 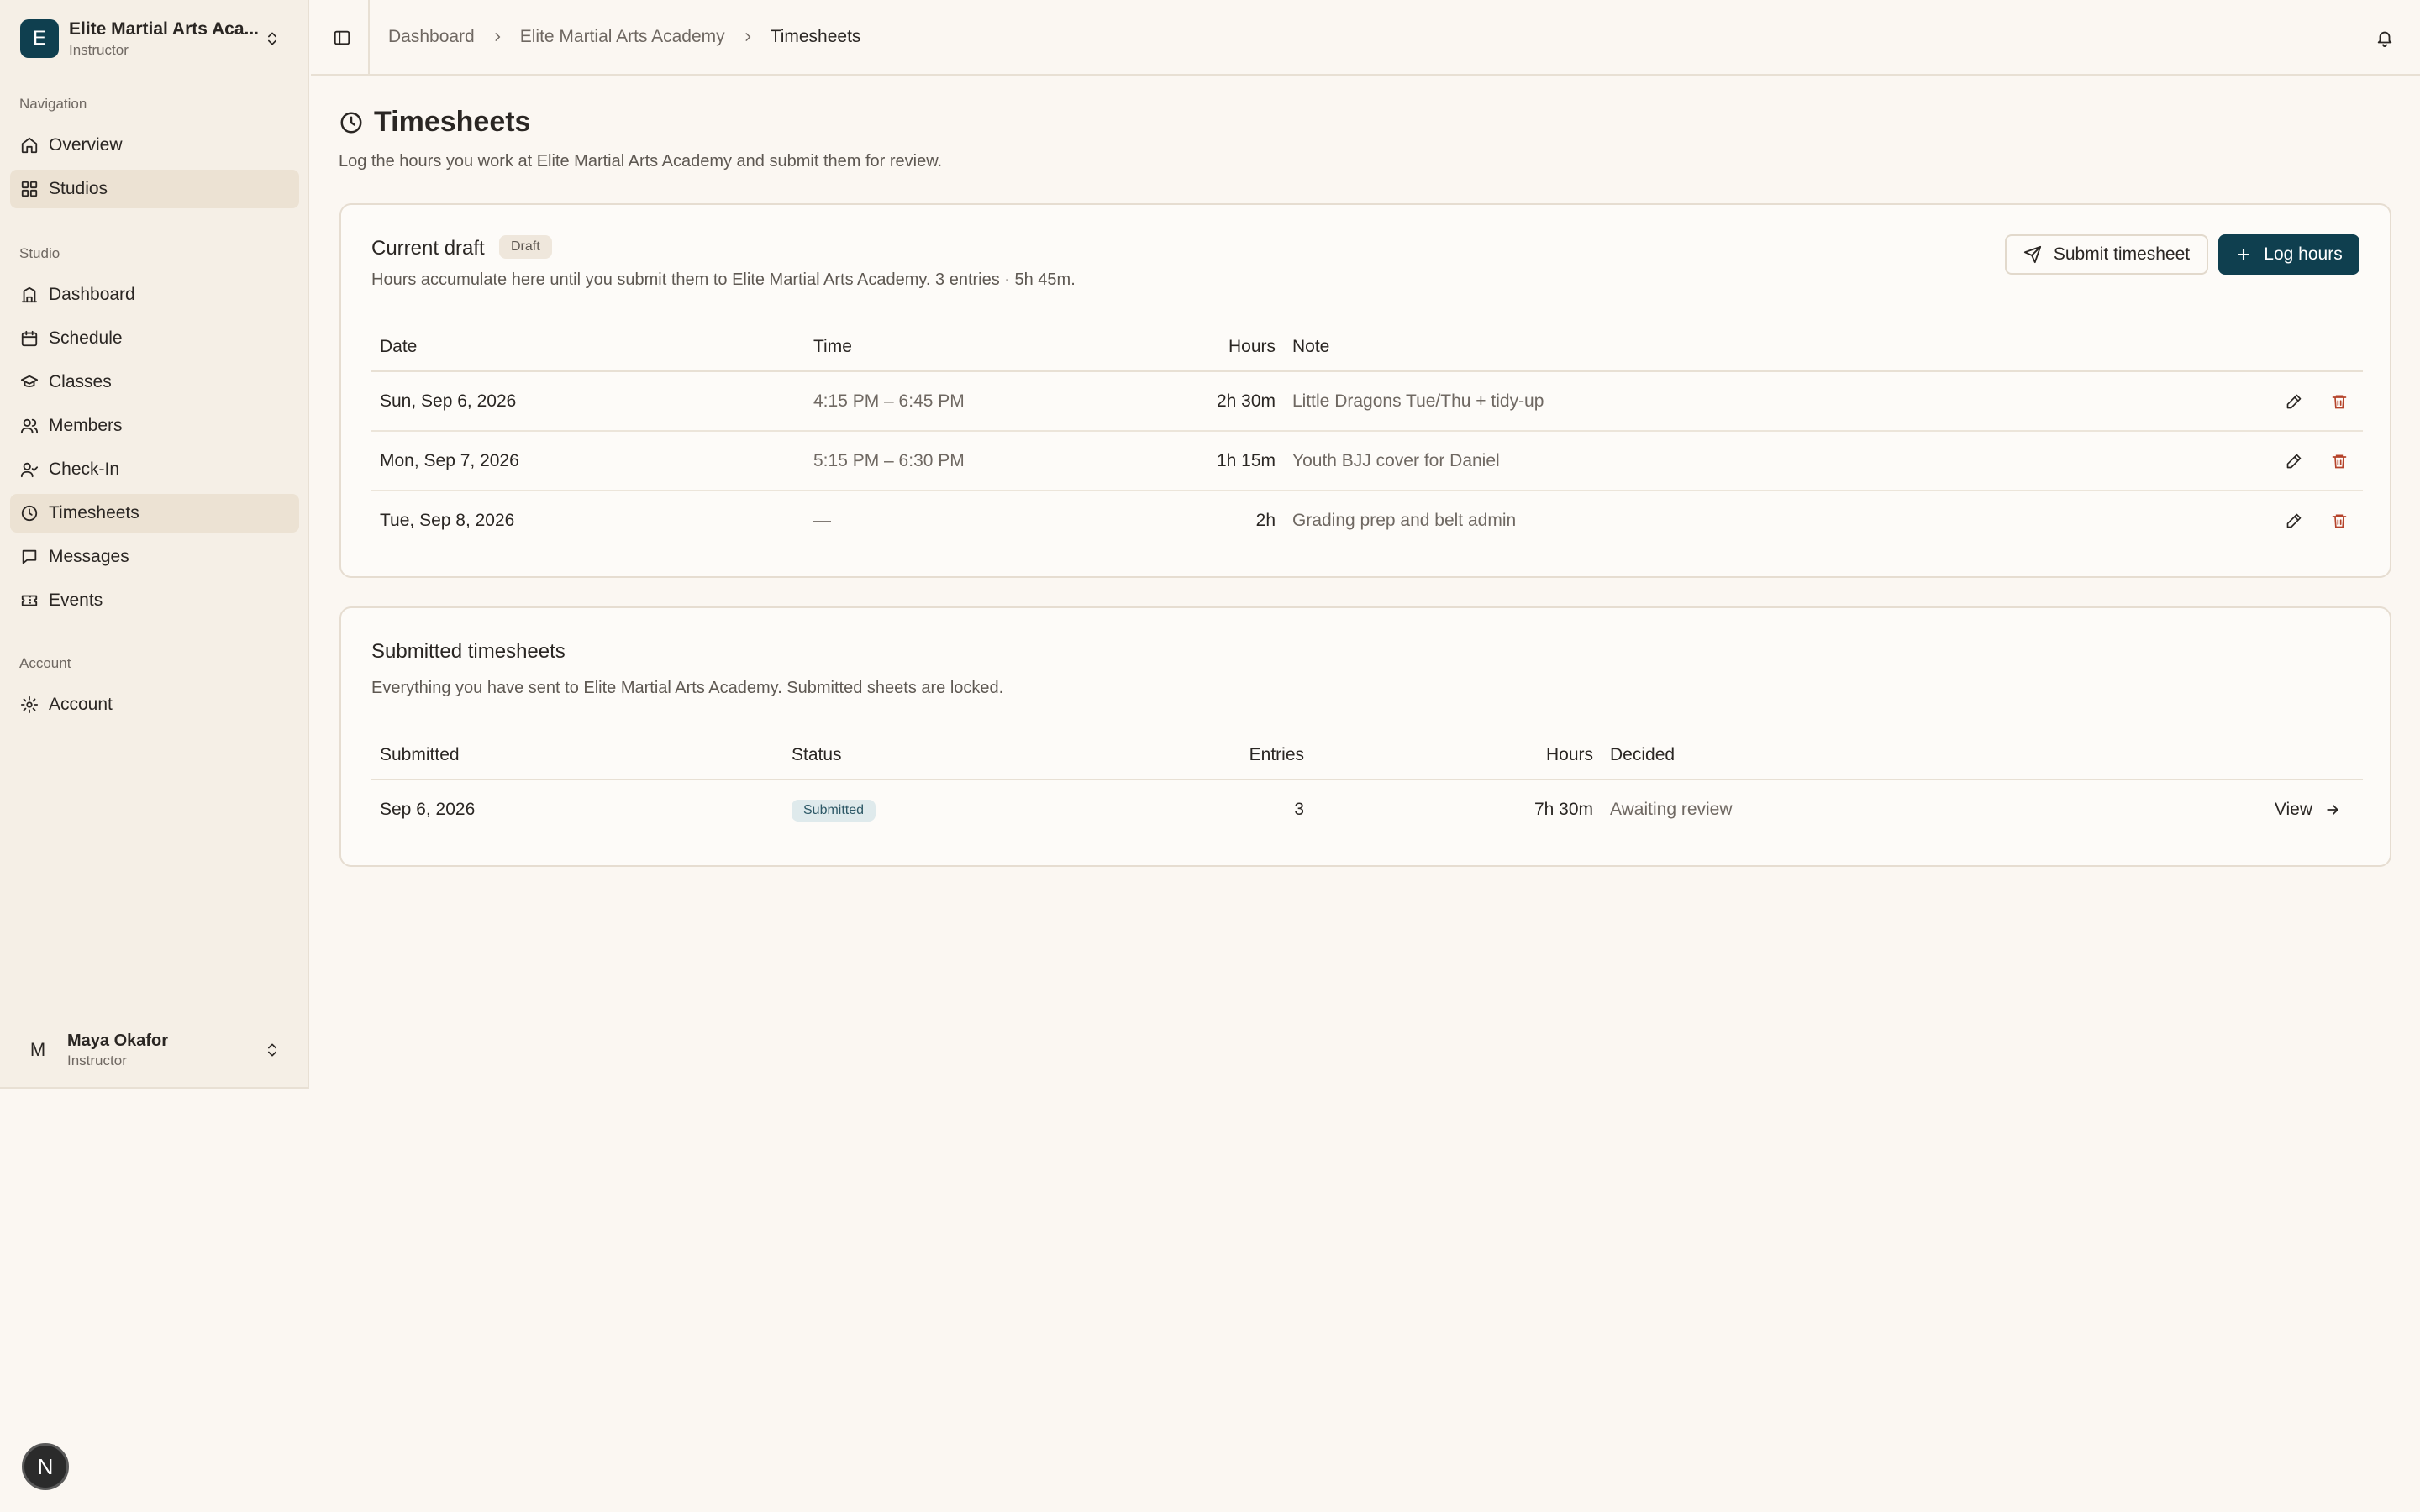 I want to click on user-switcher: M Maya Okafor Instructor, so click(x=154, y=1050).